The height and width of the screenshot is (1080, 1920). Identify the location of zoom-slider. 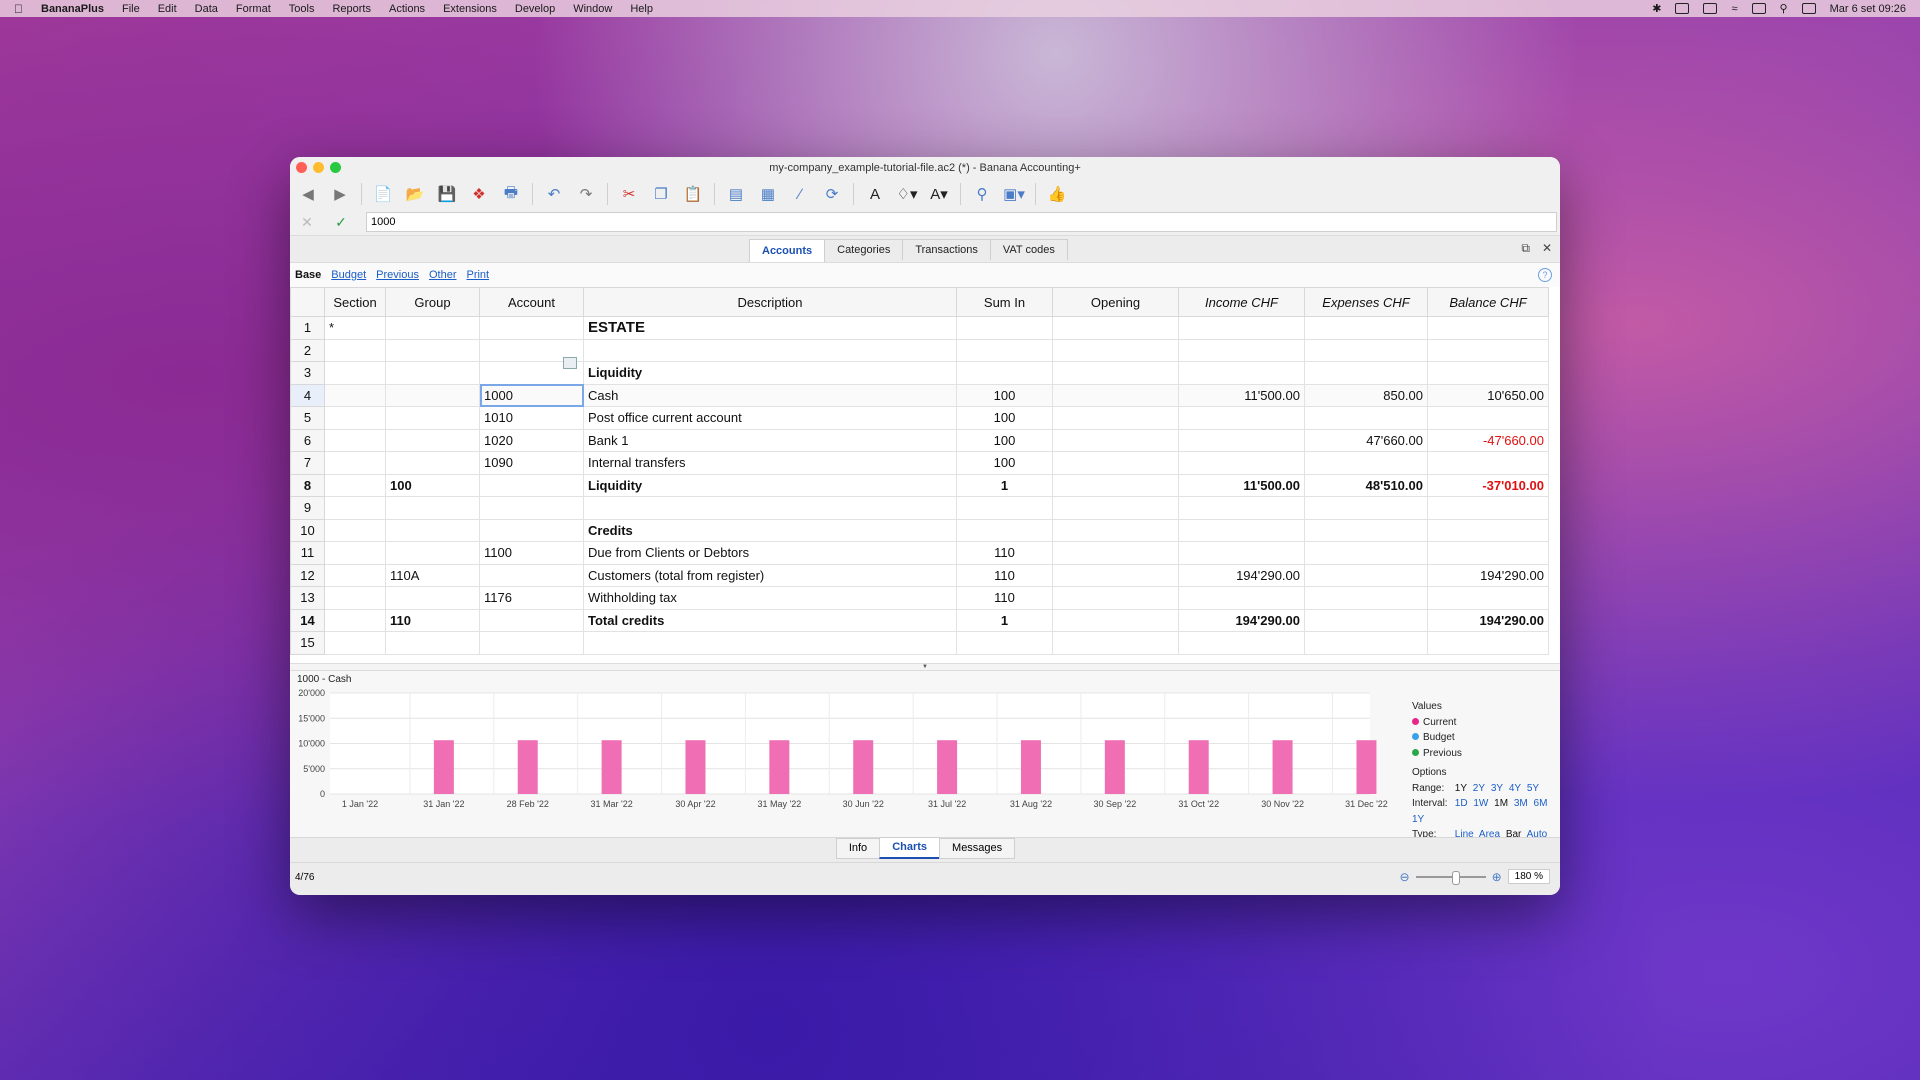
(1450, 877).